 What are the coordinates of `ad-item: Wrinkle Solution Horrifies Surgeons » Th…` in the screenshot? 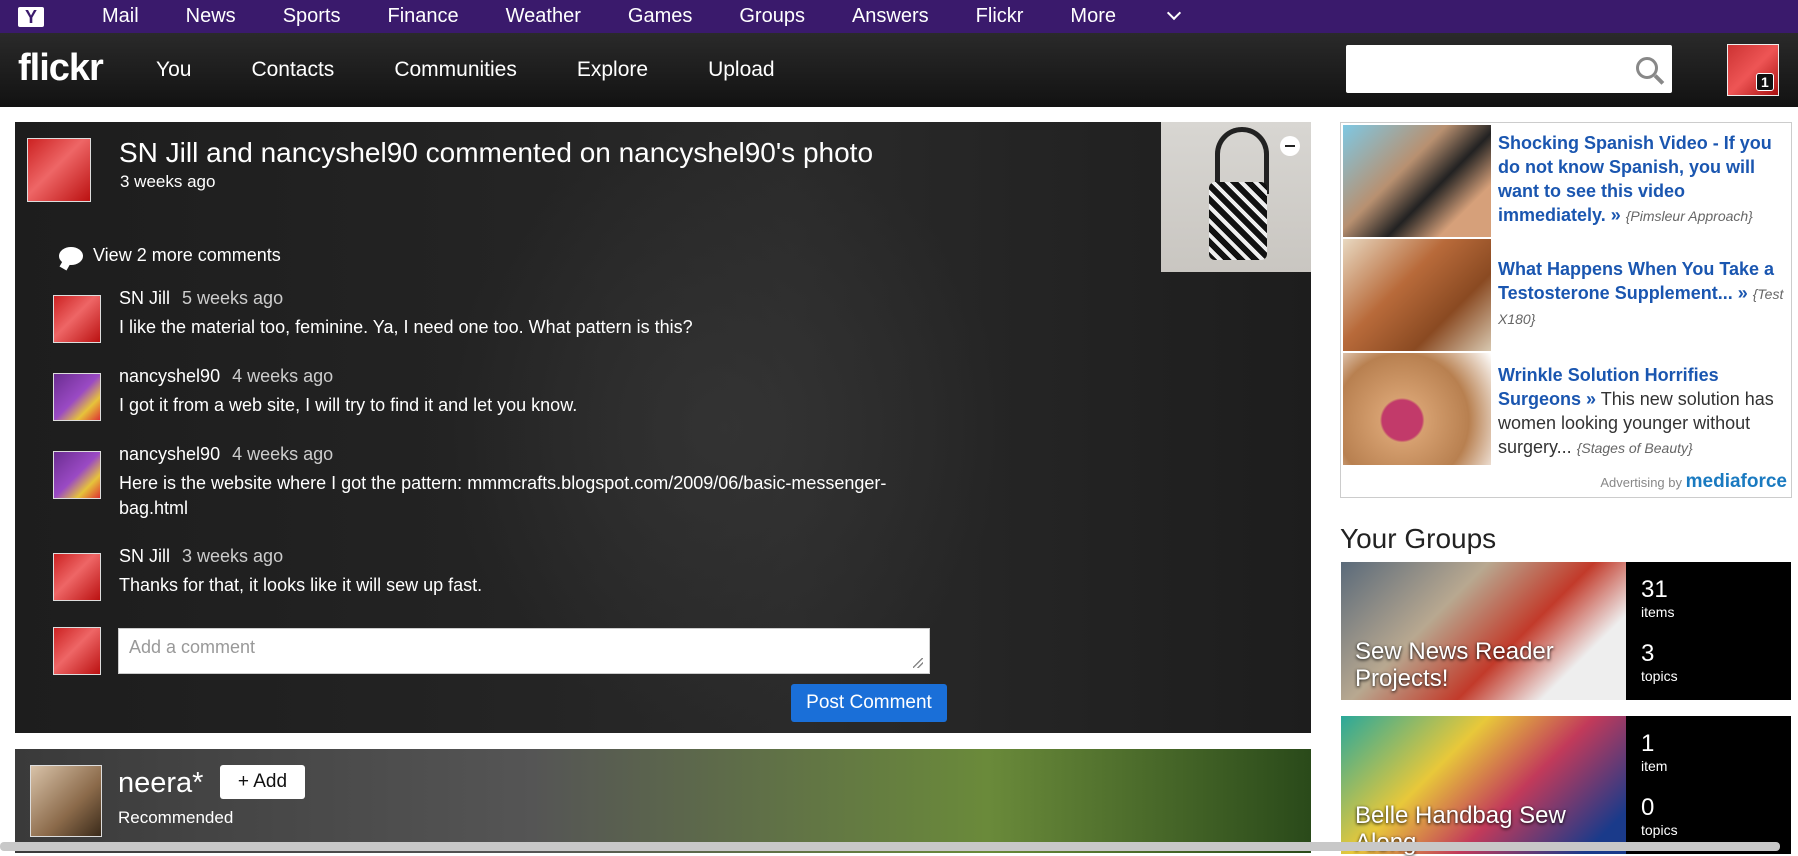 It's located at (1642, 411).